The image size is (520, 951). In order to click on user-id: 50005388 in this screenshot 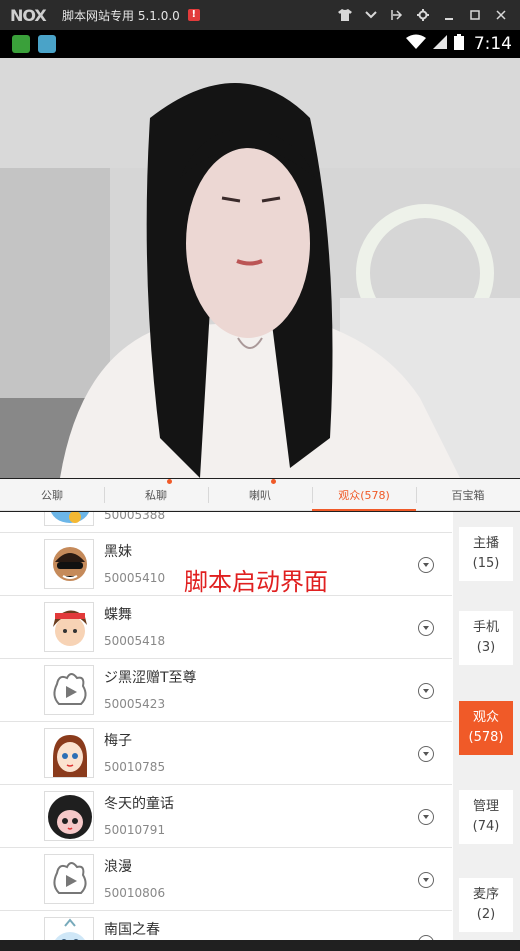, I will do `click(135, 517)`.